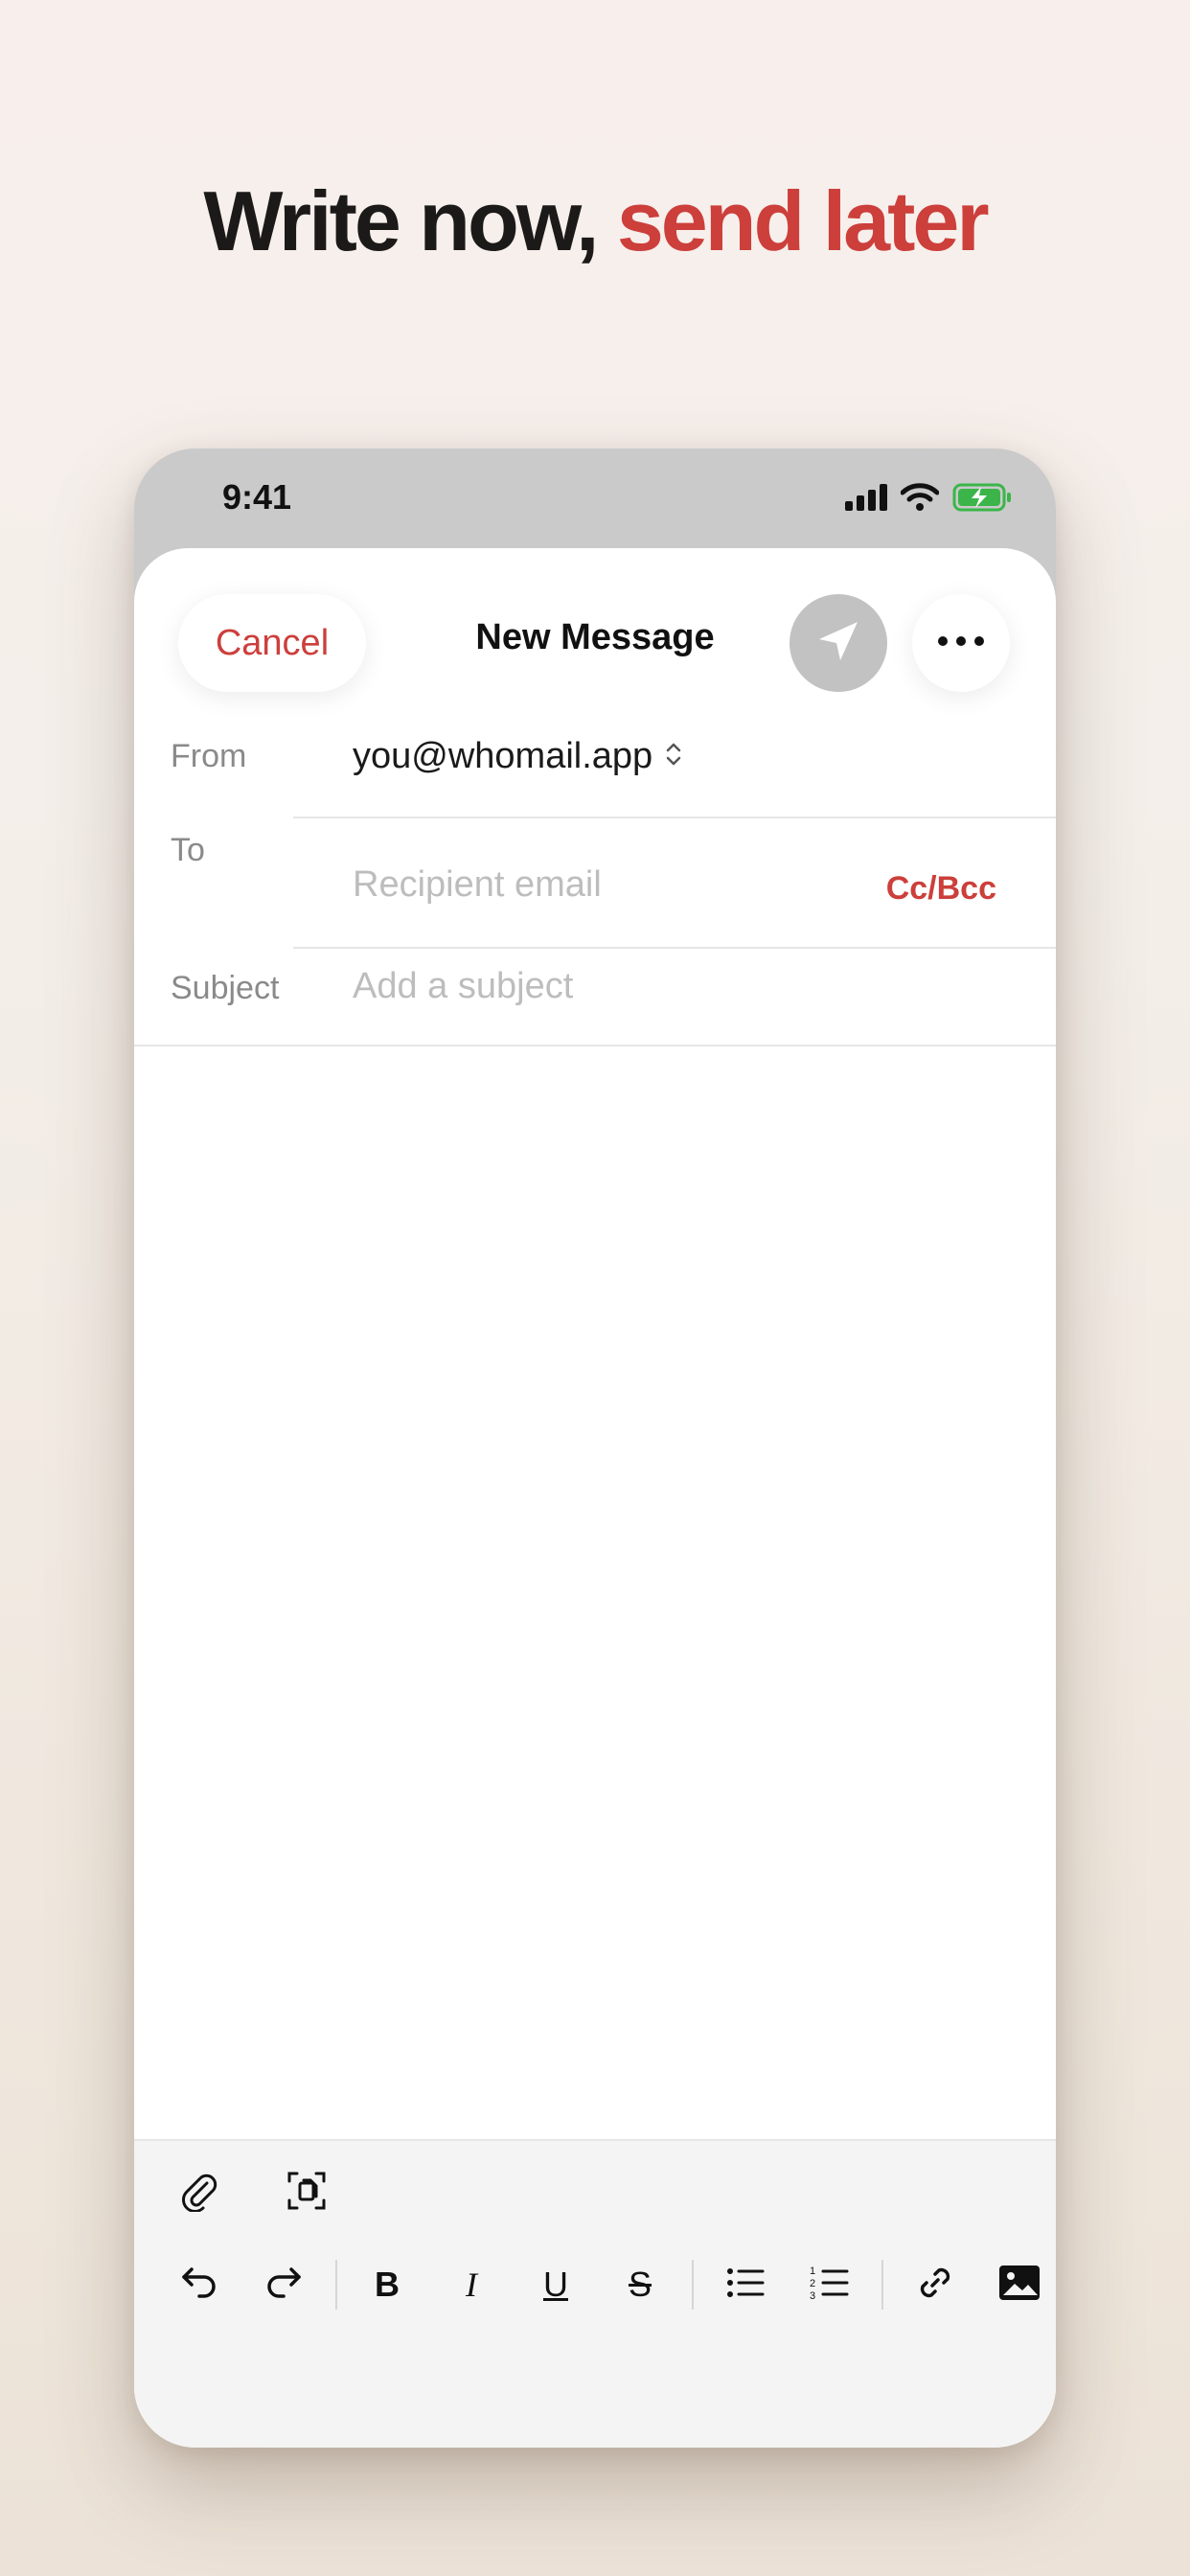  Describe the element at coordinates (463, 986) in the screenshot. I see `subject-input: Add a subject` at that location.